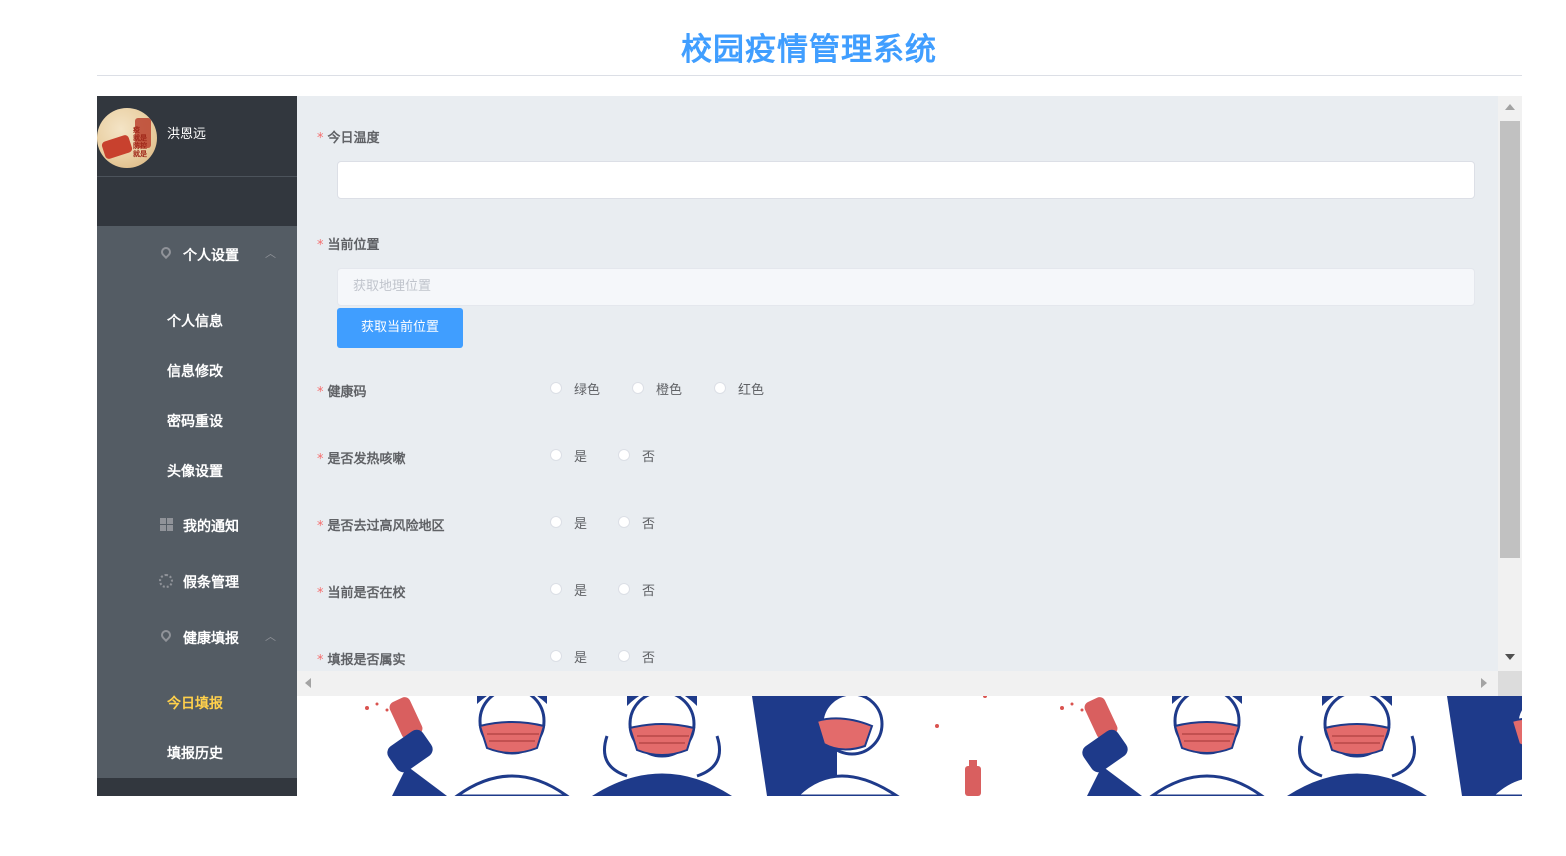 This screenshot has height=856, width=1566. What do you see at coordinates (140, 142) in the screenshot?
I see `avatar-text: 疫就是 防控 就是` at bounding box center [140, 142].